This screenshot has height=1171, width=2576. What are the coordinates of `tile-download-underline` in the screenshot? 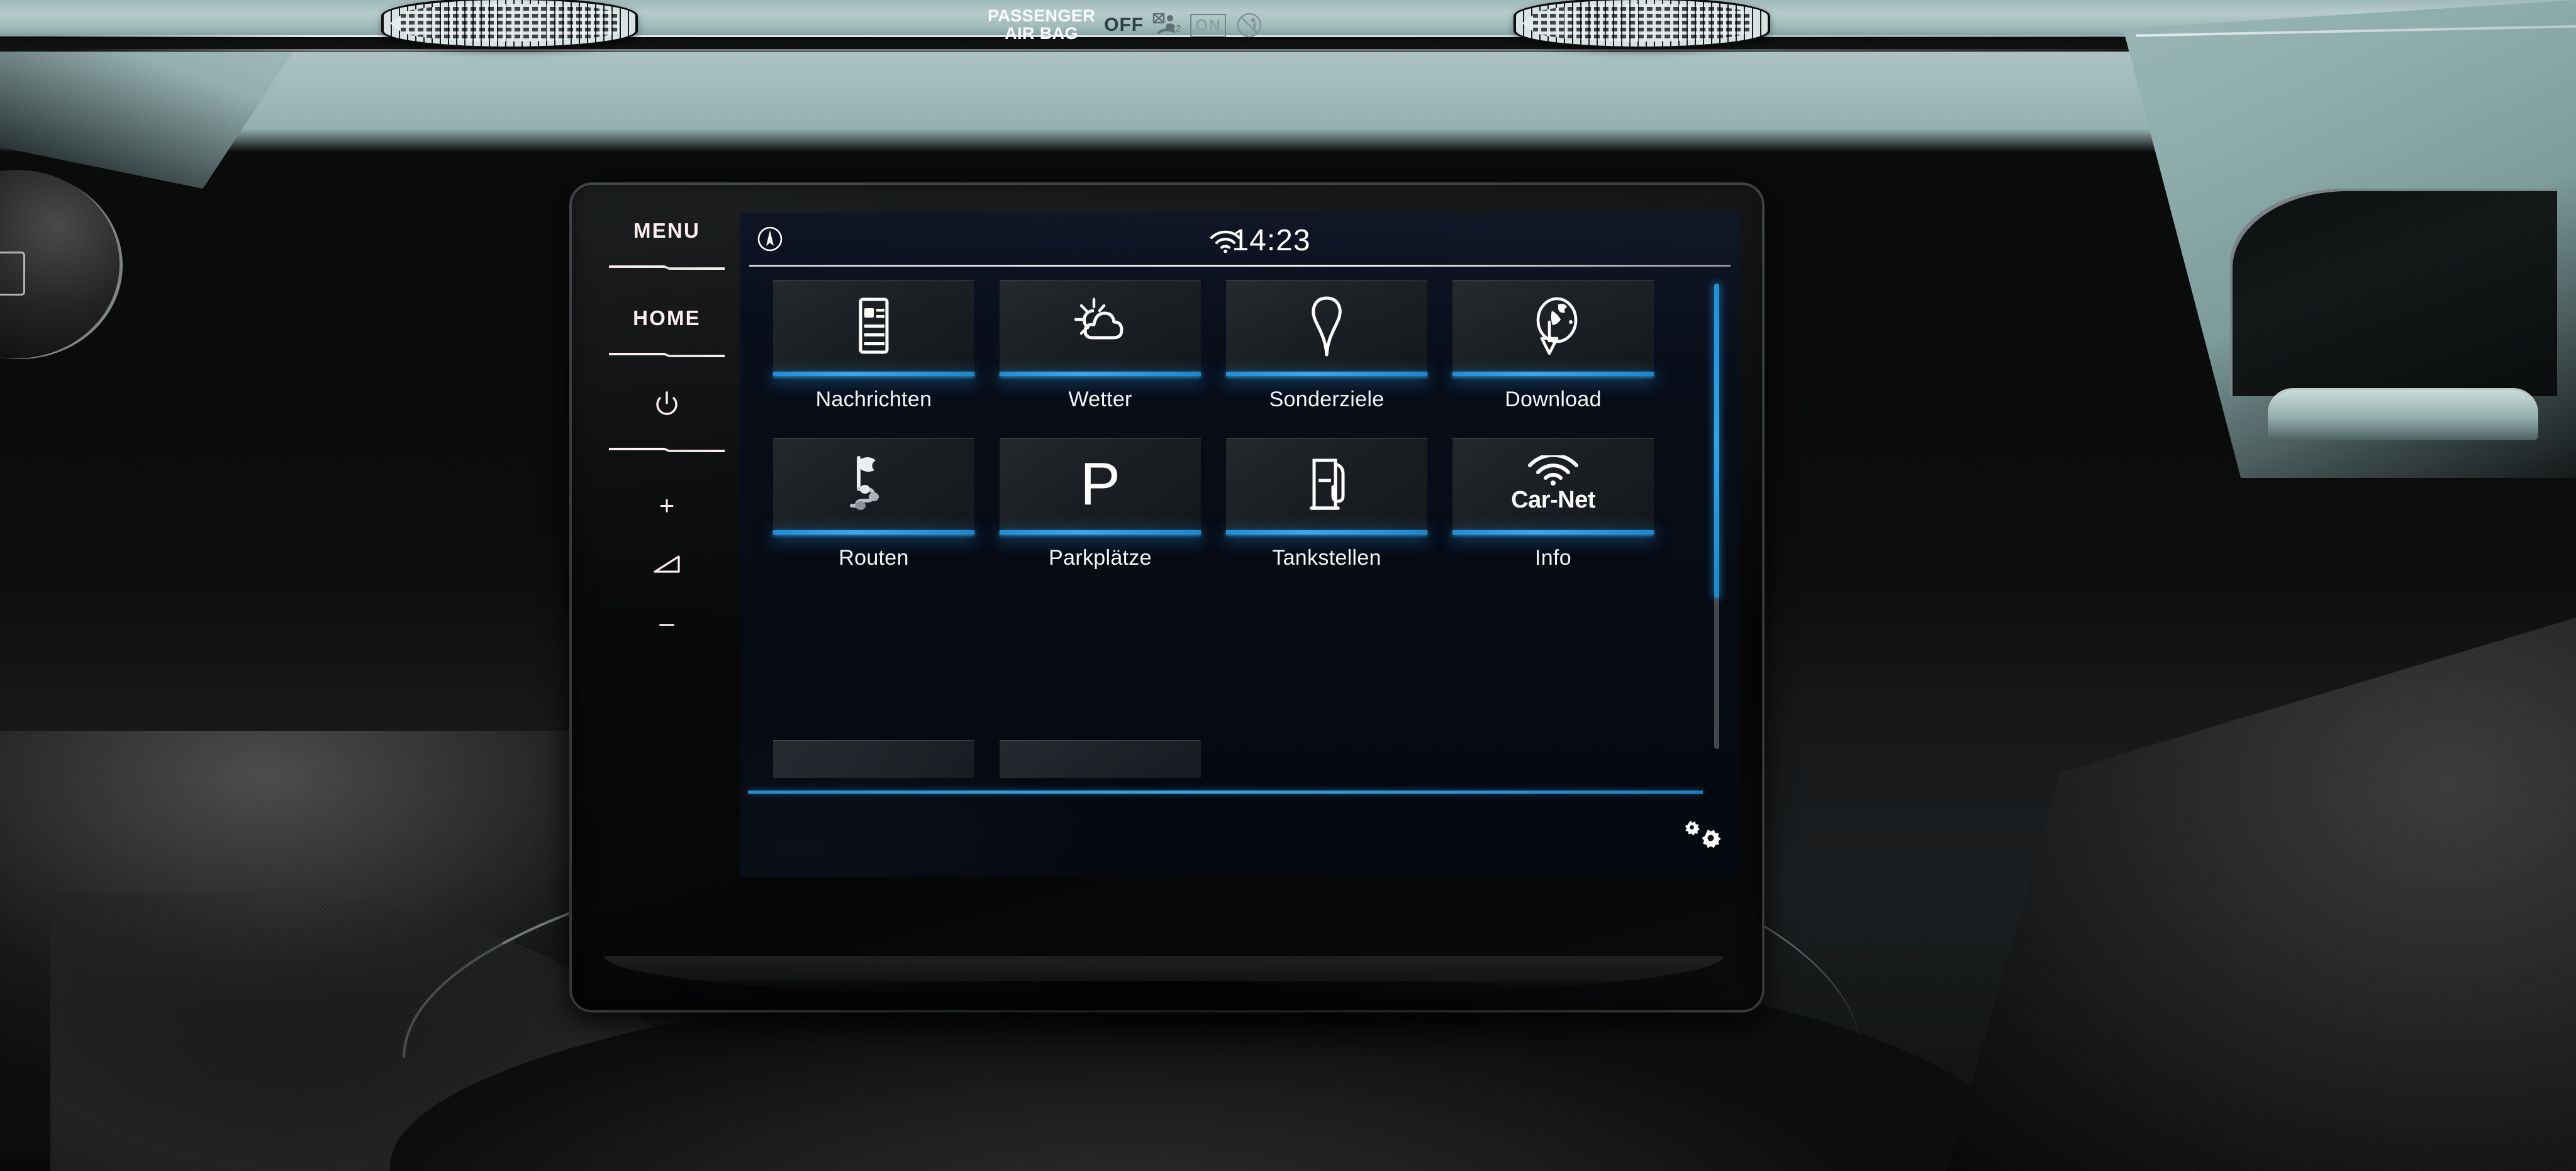 It's located at (1553, 374).